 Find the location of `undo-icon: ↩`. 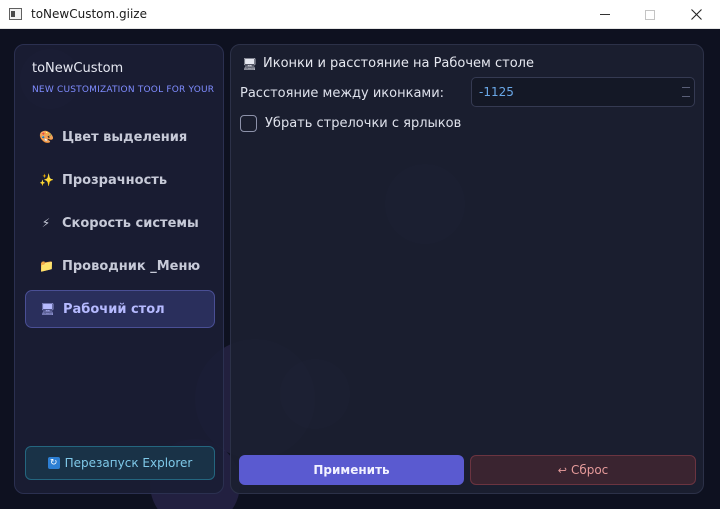

undo-icon: ↩ is located at coordinates (562, 470).